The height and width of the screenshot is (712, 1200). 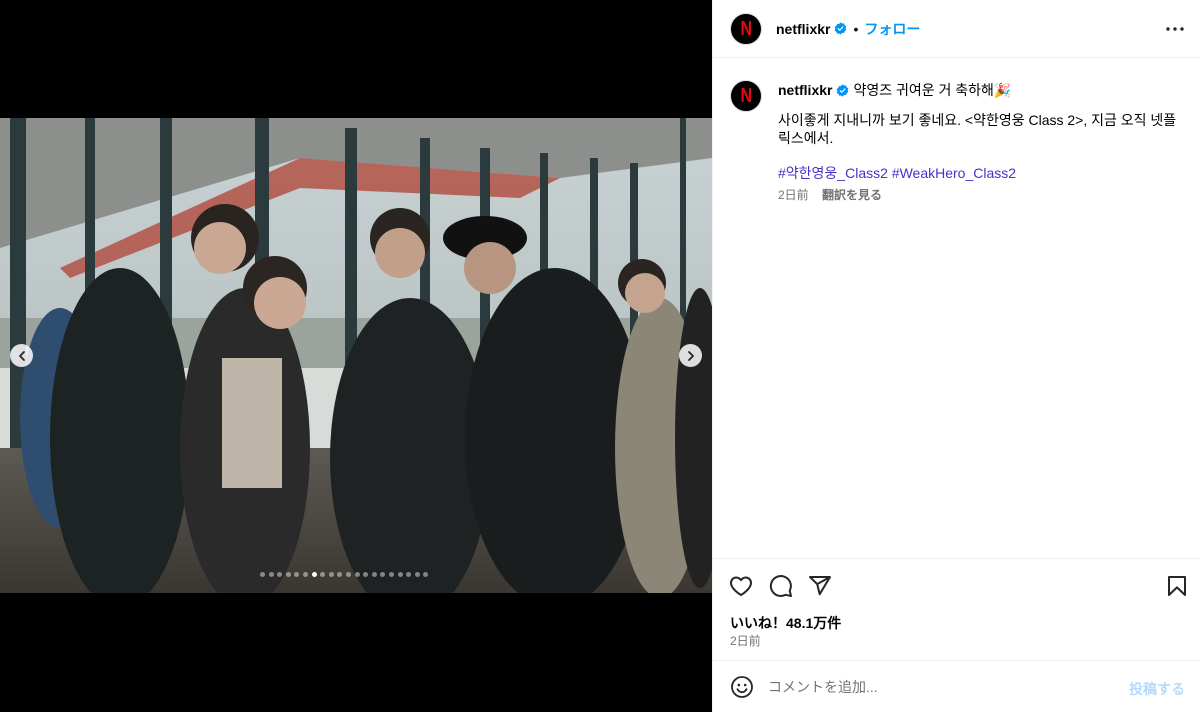 What do you see at coordinates (954, 173) in the screenshot?
I see `hashtag-link: #WeakHero_Class2` at bounding box center [954, 173].